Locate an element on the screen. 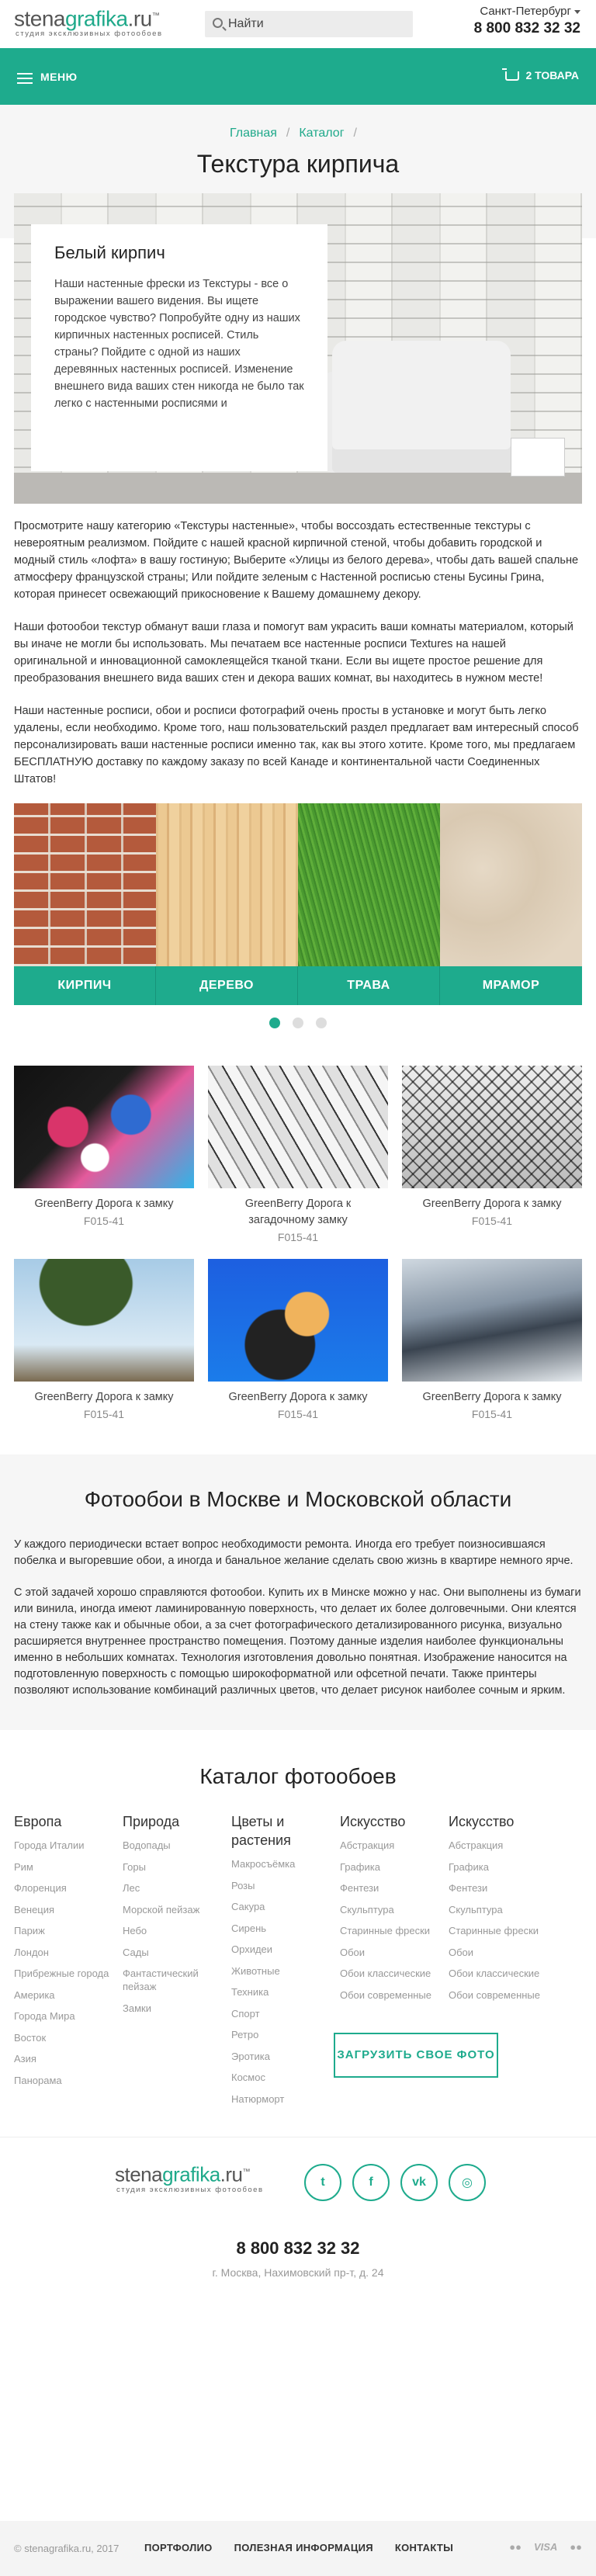 The height and width of the screenshot is (2576, 596). search-box is located at coordinates (309, 24).